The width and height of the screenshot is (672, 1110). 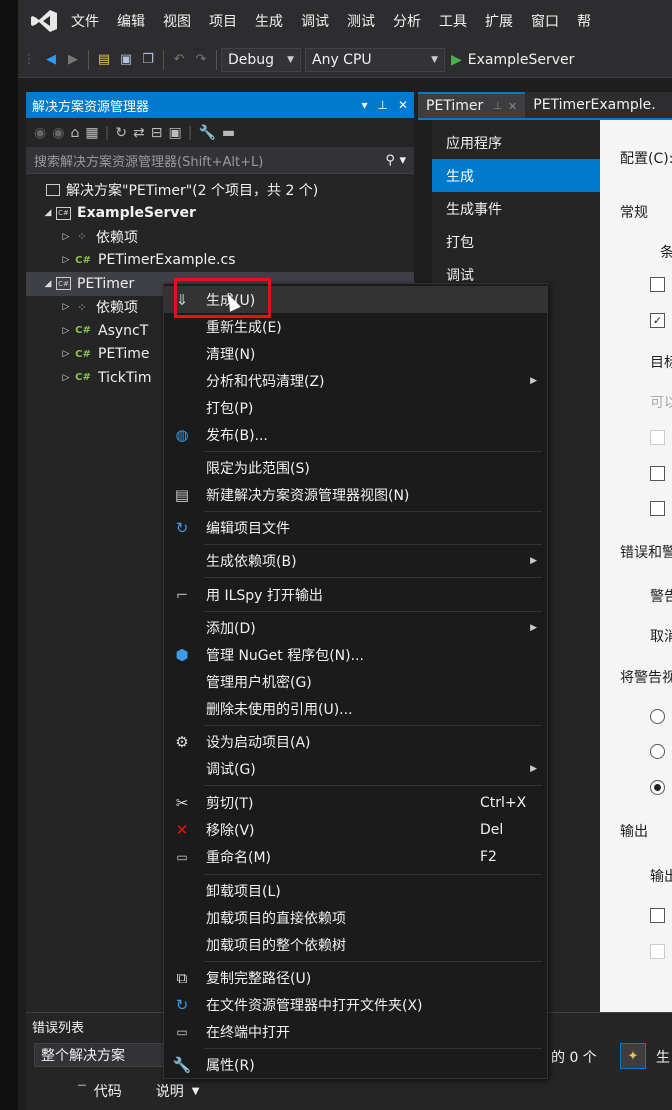 I want to click on nav-build: 生成, so click(x=521, y=175).